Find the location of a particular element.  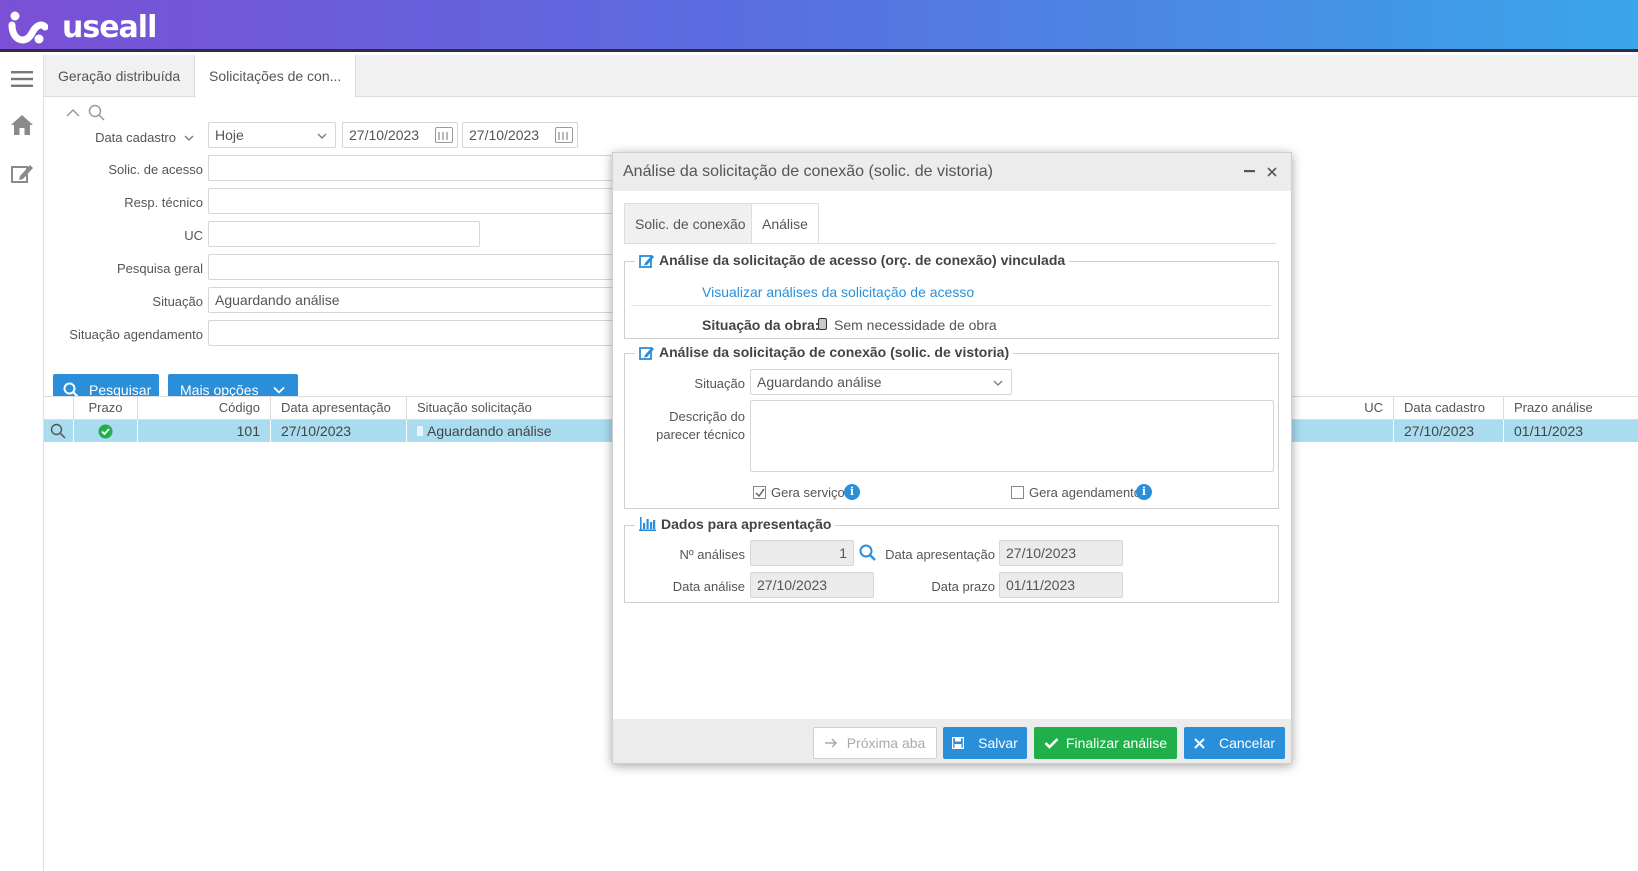

situacao-label: Situação is located at coordinates (177, 301).